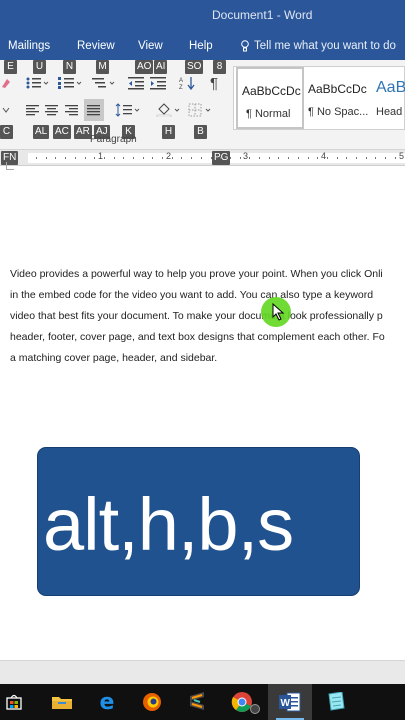 This screenshot has height=720, width=405. Describe the element at coordinates (188, 83) in the screenshot. I see `sort-button: AZ` at that location.